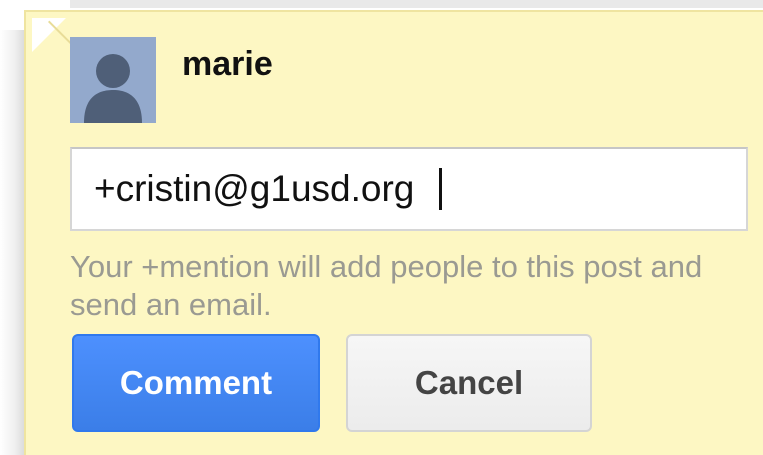 This screenshot has height=455, width=763. I want to click on cancel-button: Cancel, so click(469, 383).